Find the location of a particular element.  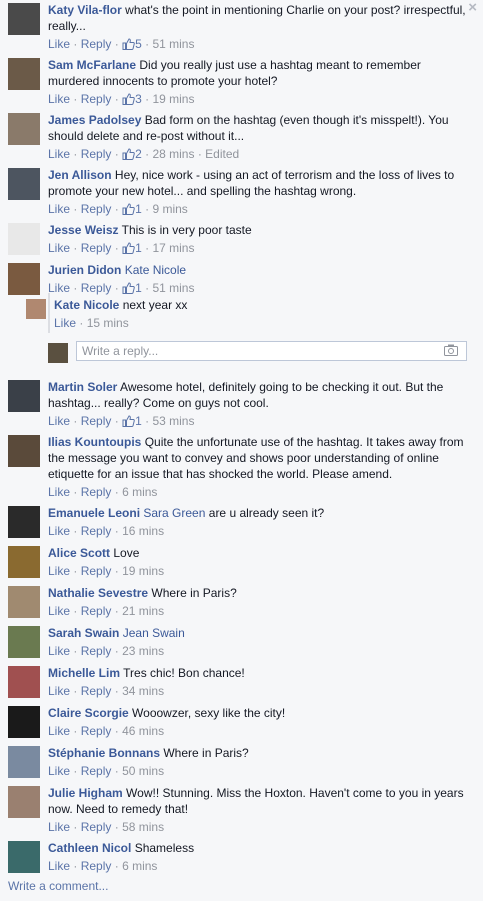

commenter-name: Cathleen Nicol is located at coordinates (89, 848).